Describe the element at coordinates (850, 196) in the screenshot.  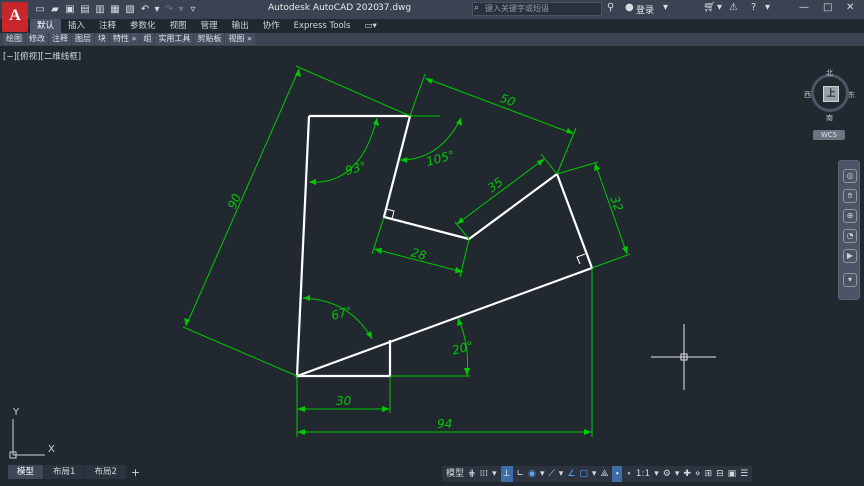
I see `pan-icon: ✋︎` at that location.